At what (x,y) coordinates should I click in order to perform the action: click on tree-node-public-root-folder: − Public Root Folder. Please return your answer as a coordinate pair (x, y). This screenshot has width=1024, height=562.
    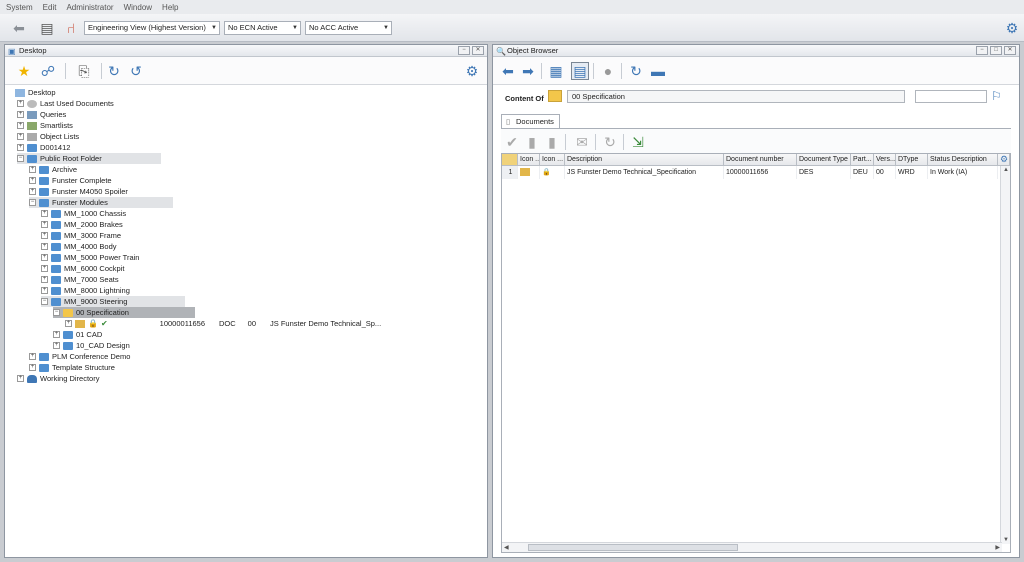
    Looking at the image, I should click on (89, 158).